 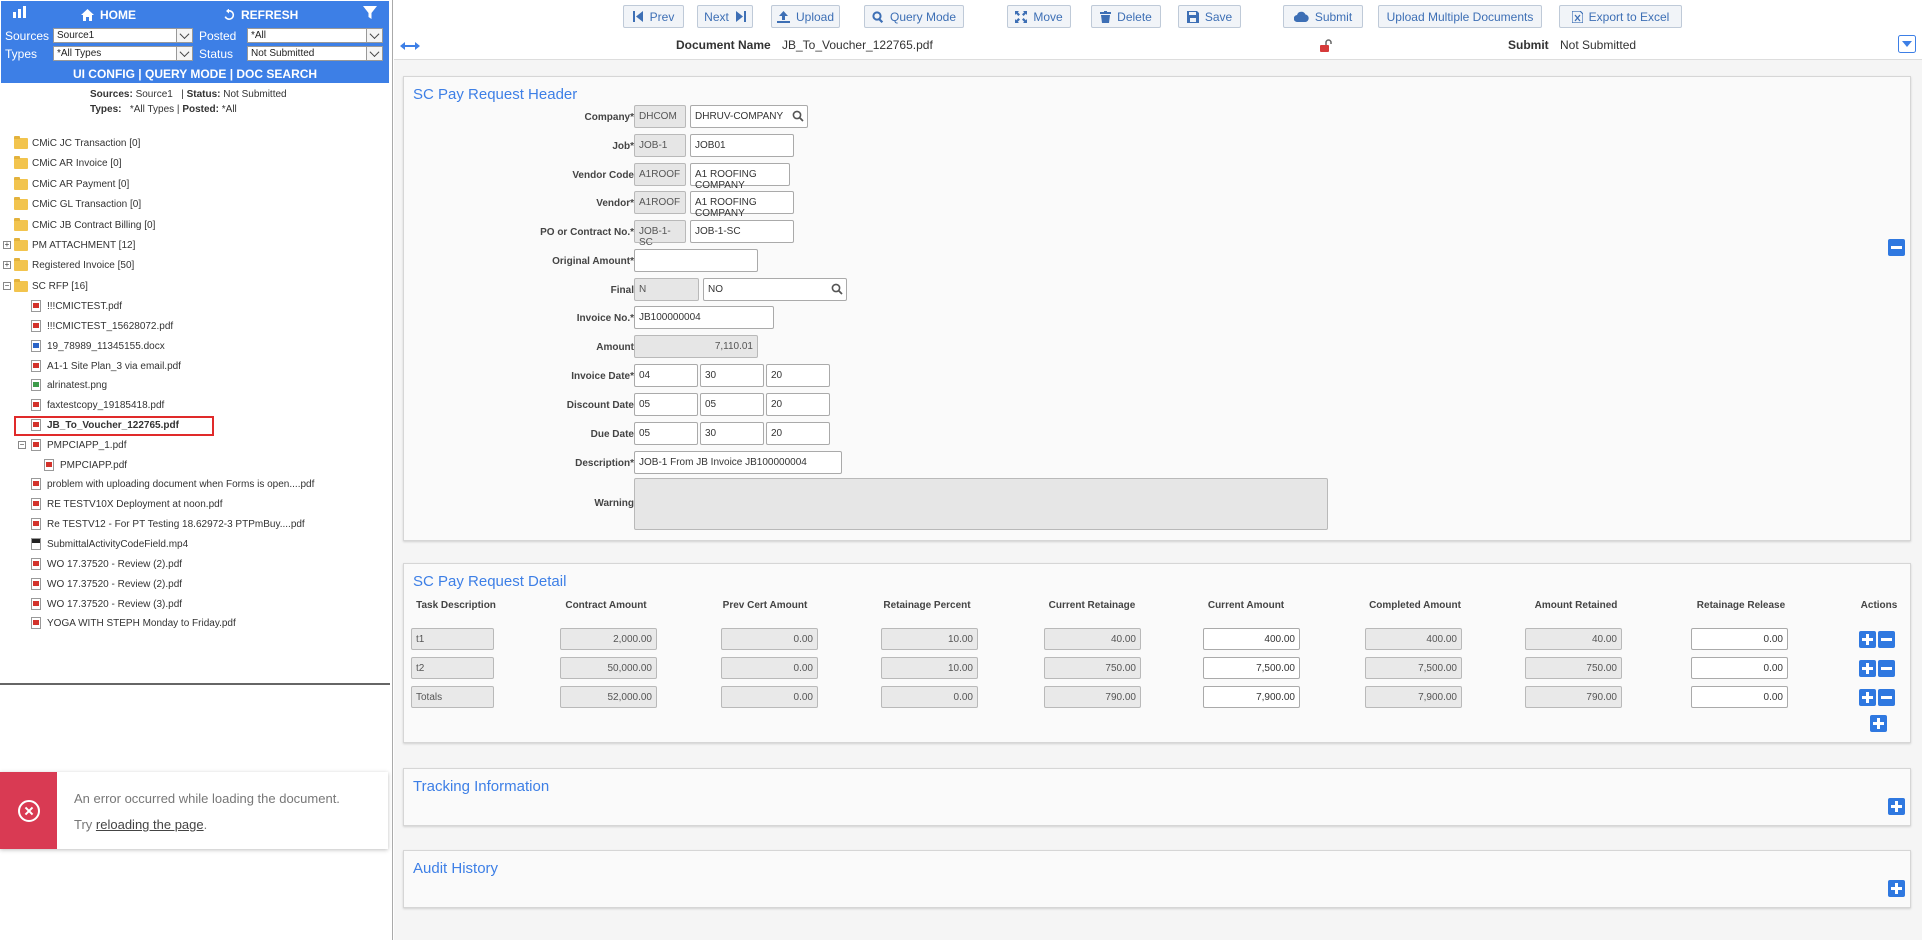 I want to click on table-cell: 10.00, so click(x=929, y=639).